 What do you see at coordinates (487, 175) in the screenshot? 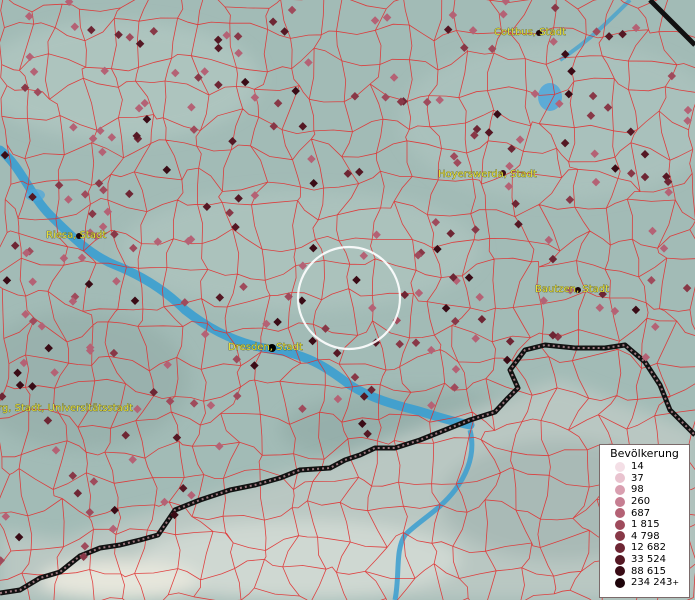
I see `city-label-hoyerswerda: Hoyerswerda, Stadt` at bounding box center [487, 175].